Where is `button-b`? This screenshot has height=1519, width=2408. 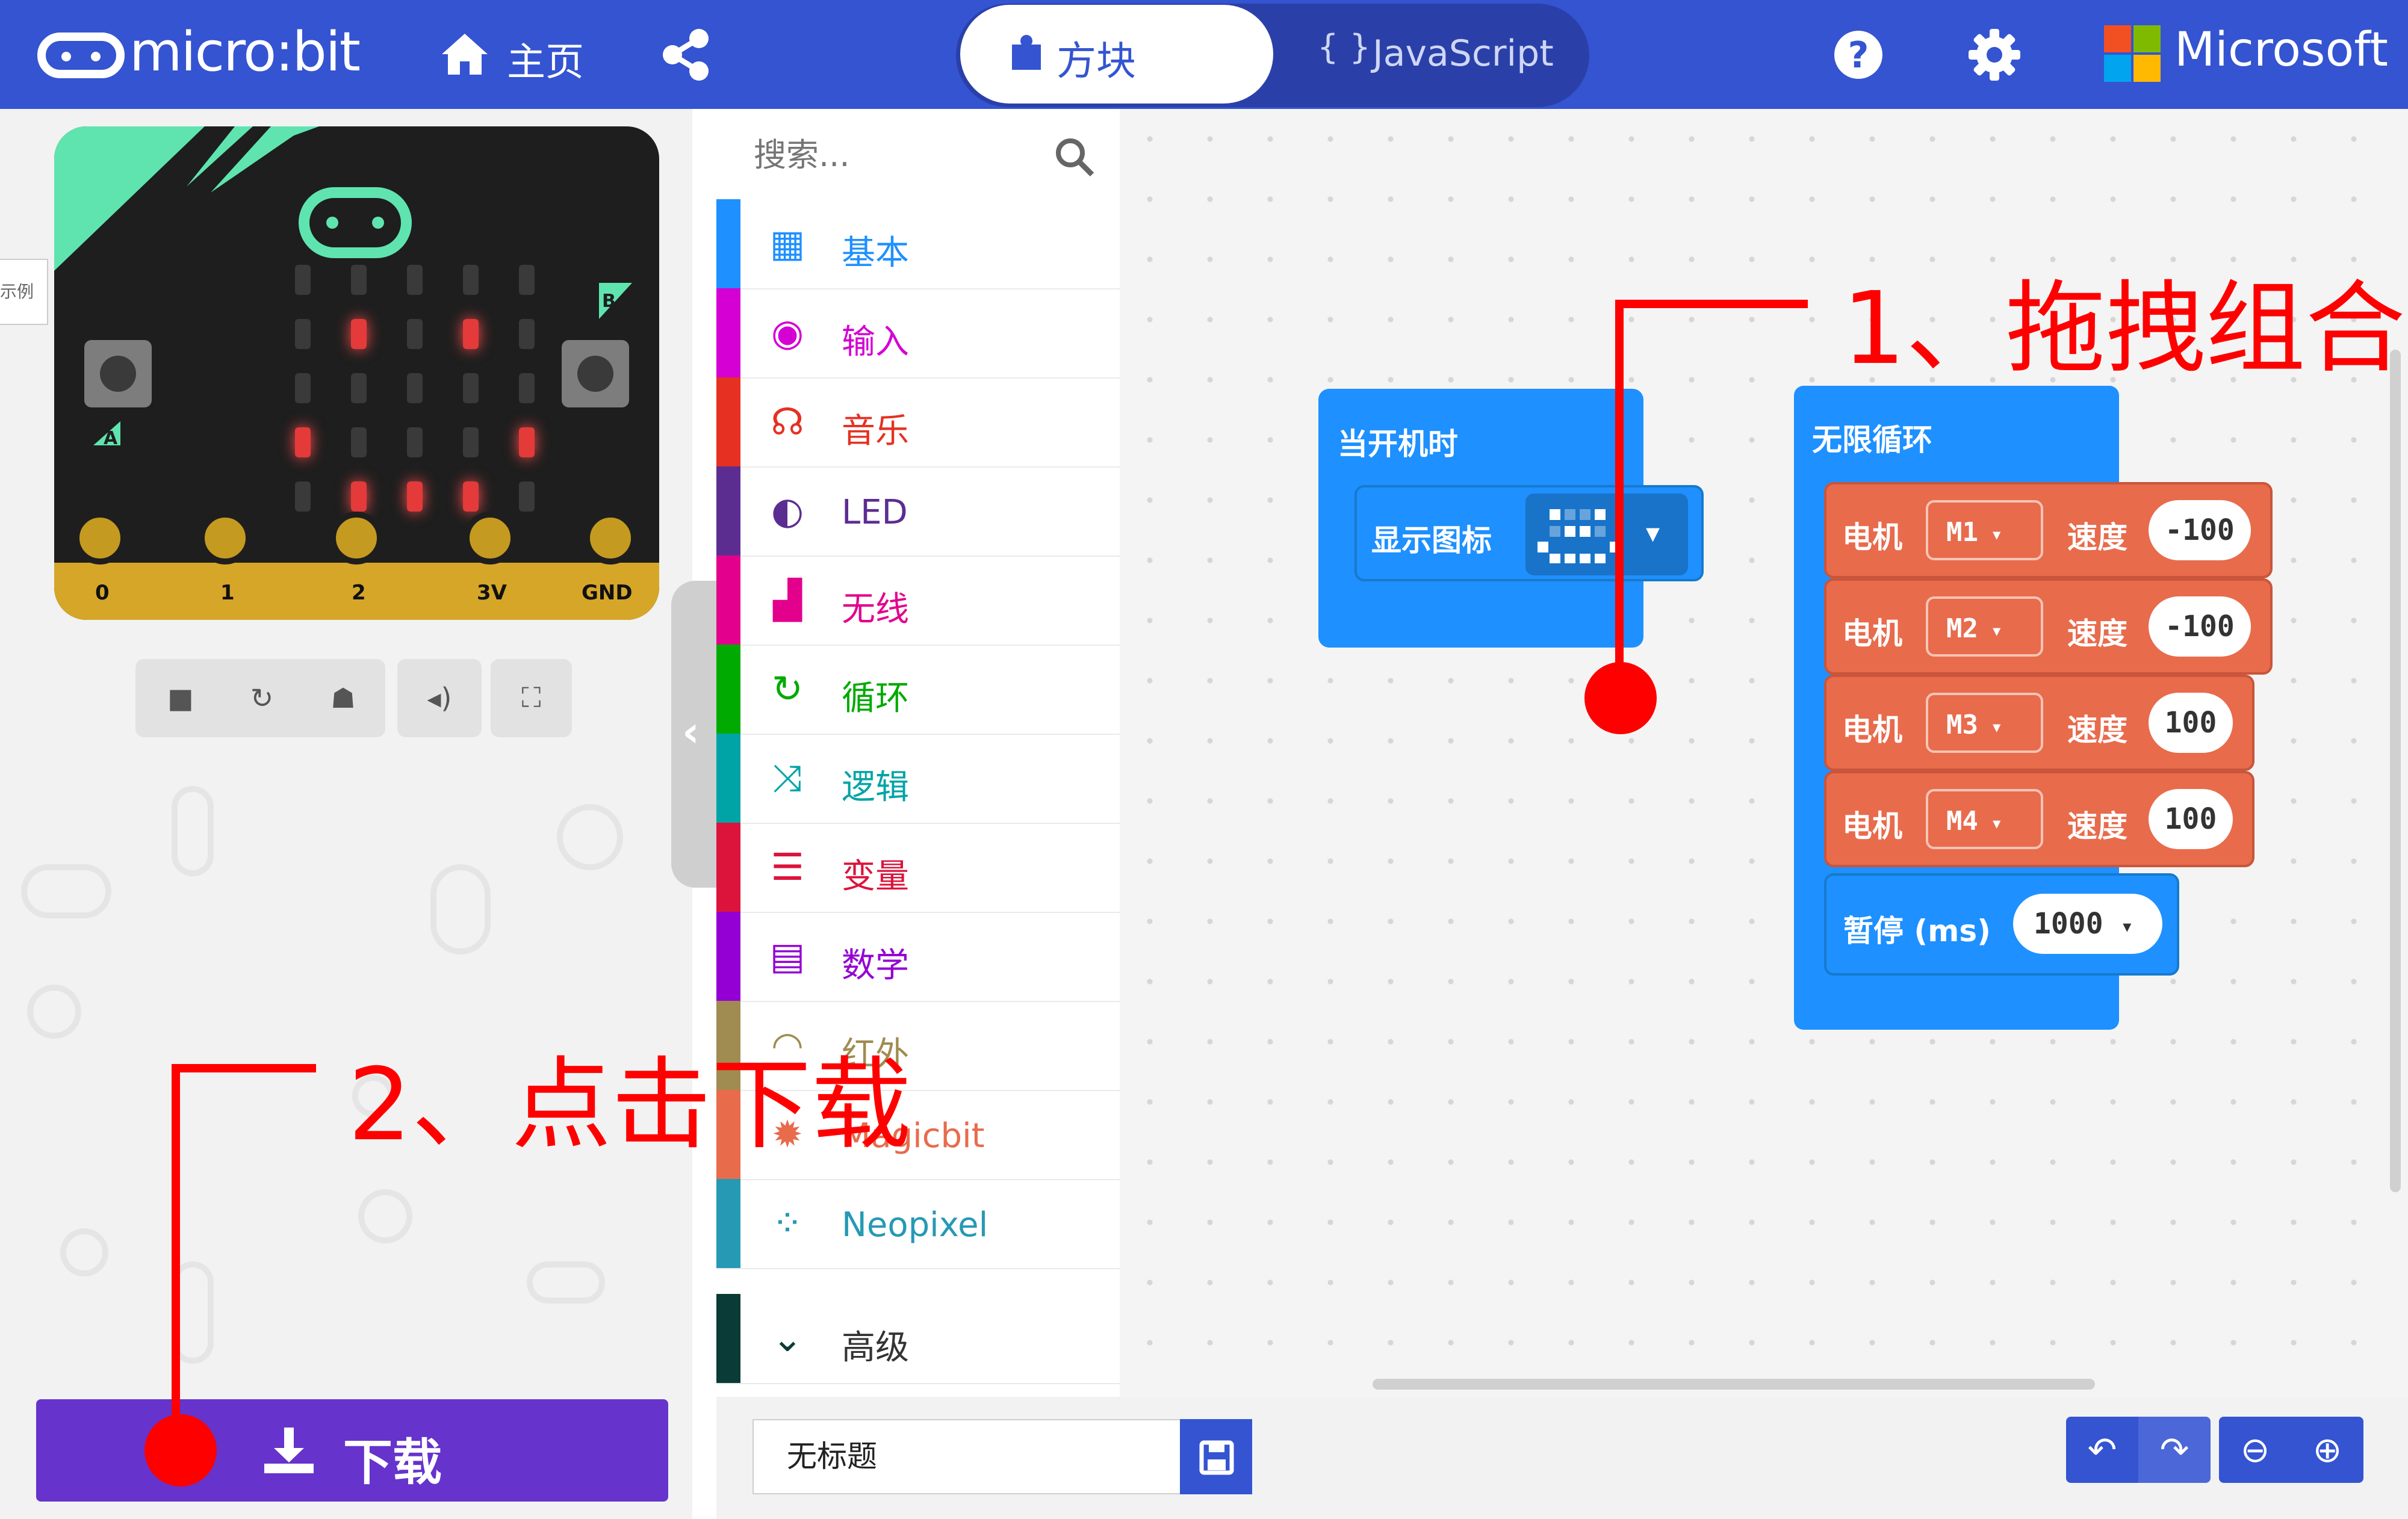
button-b is located at coordinates (595, 373).